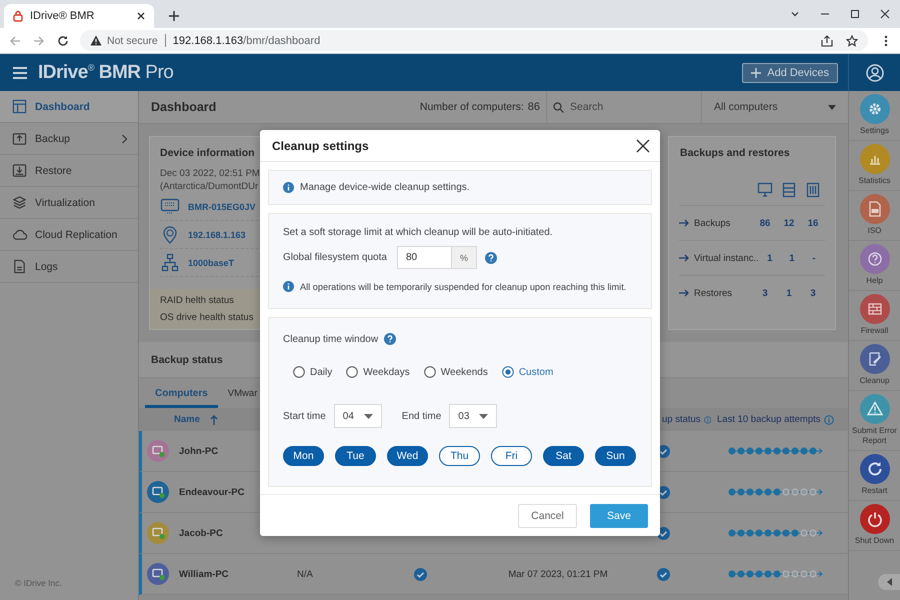 This screenshot has height=600, width=900. What do you see at coordinates (874, 421) in the screenshot?
I see `rail-item: Submit Error Report` at bounding box center [874, 421].